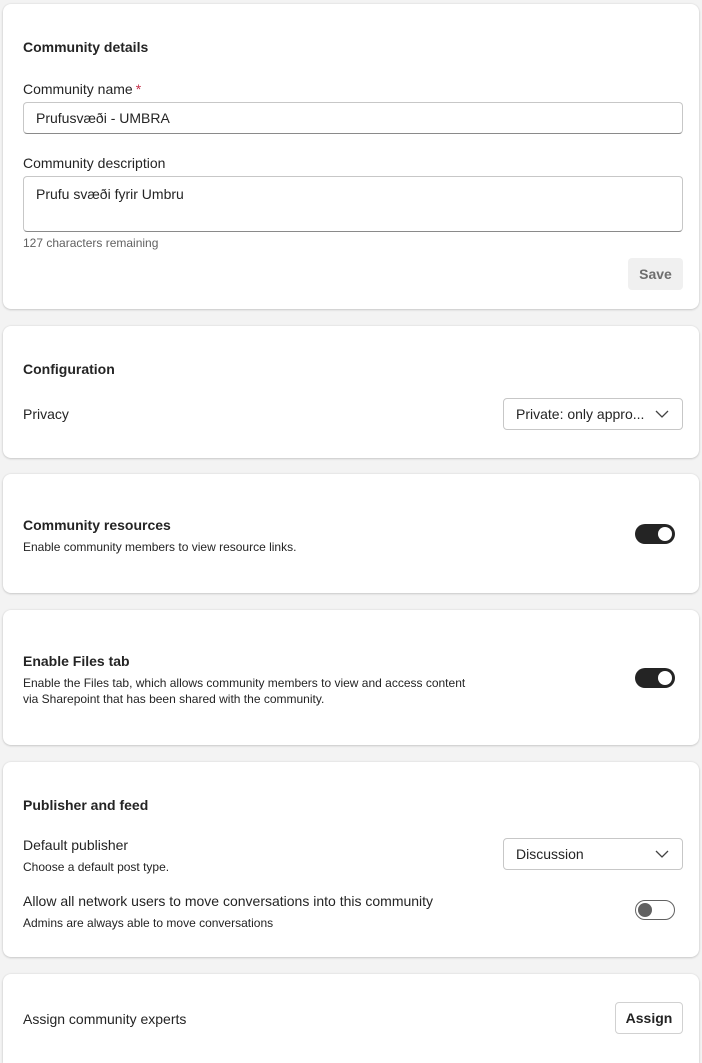 This screenshot has width=702, height=1063. Describe the element at coordinates (96, 867) in the screenshot. I see `default-publisher-hint: Choose a default post type.` at that location.